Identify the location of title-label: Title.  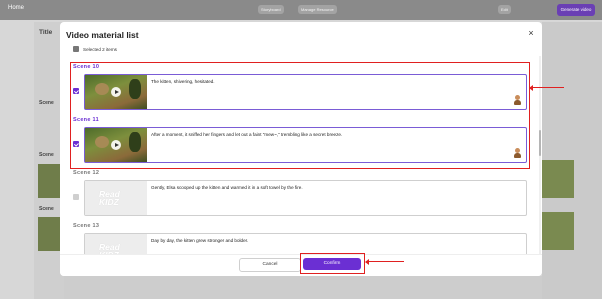
(46, 32).